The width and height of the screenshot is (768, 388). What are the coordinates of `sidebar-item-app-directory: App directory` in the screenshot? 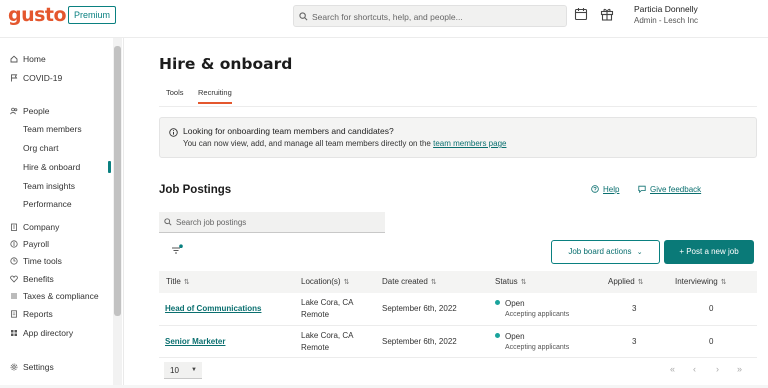 It's located at (41, 333).